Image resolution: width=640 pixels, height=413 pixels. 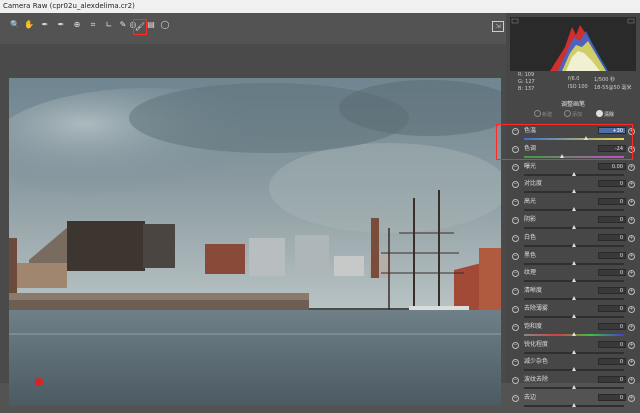 I want to click on toolbar: ⇲ 🔍 ✋ ✒ ✒ ⊕ ⌗ ∟ ✎ ◎ 🖌 ▤ ◯, so click(x=253, y=28).